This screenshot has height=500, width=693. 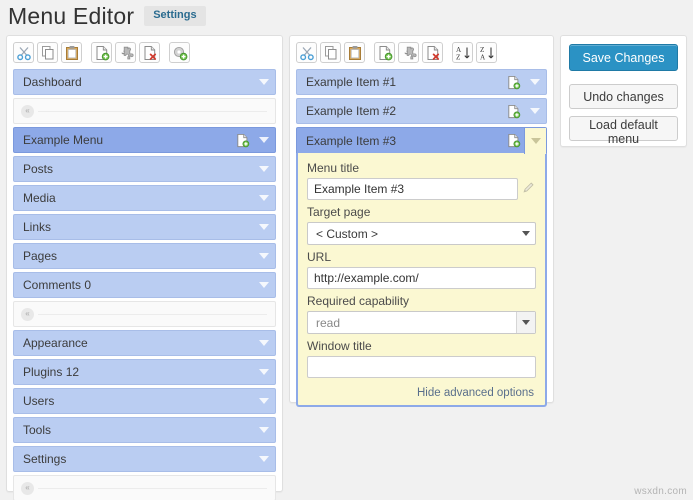 I want to click on target-page-select: < Custom >, so click(x=421, y=233).